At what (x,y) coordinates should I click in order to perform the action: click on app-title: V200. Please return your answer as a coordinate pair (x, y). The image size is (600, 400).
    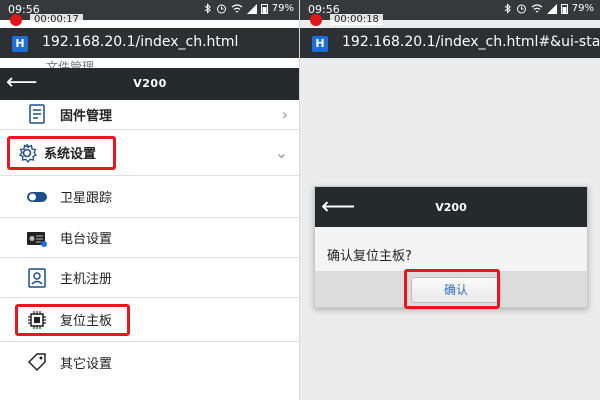
    Looking at the image, I should click on (150, 83).